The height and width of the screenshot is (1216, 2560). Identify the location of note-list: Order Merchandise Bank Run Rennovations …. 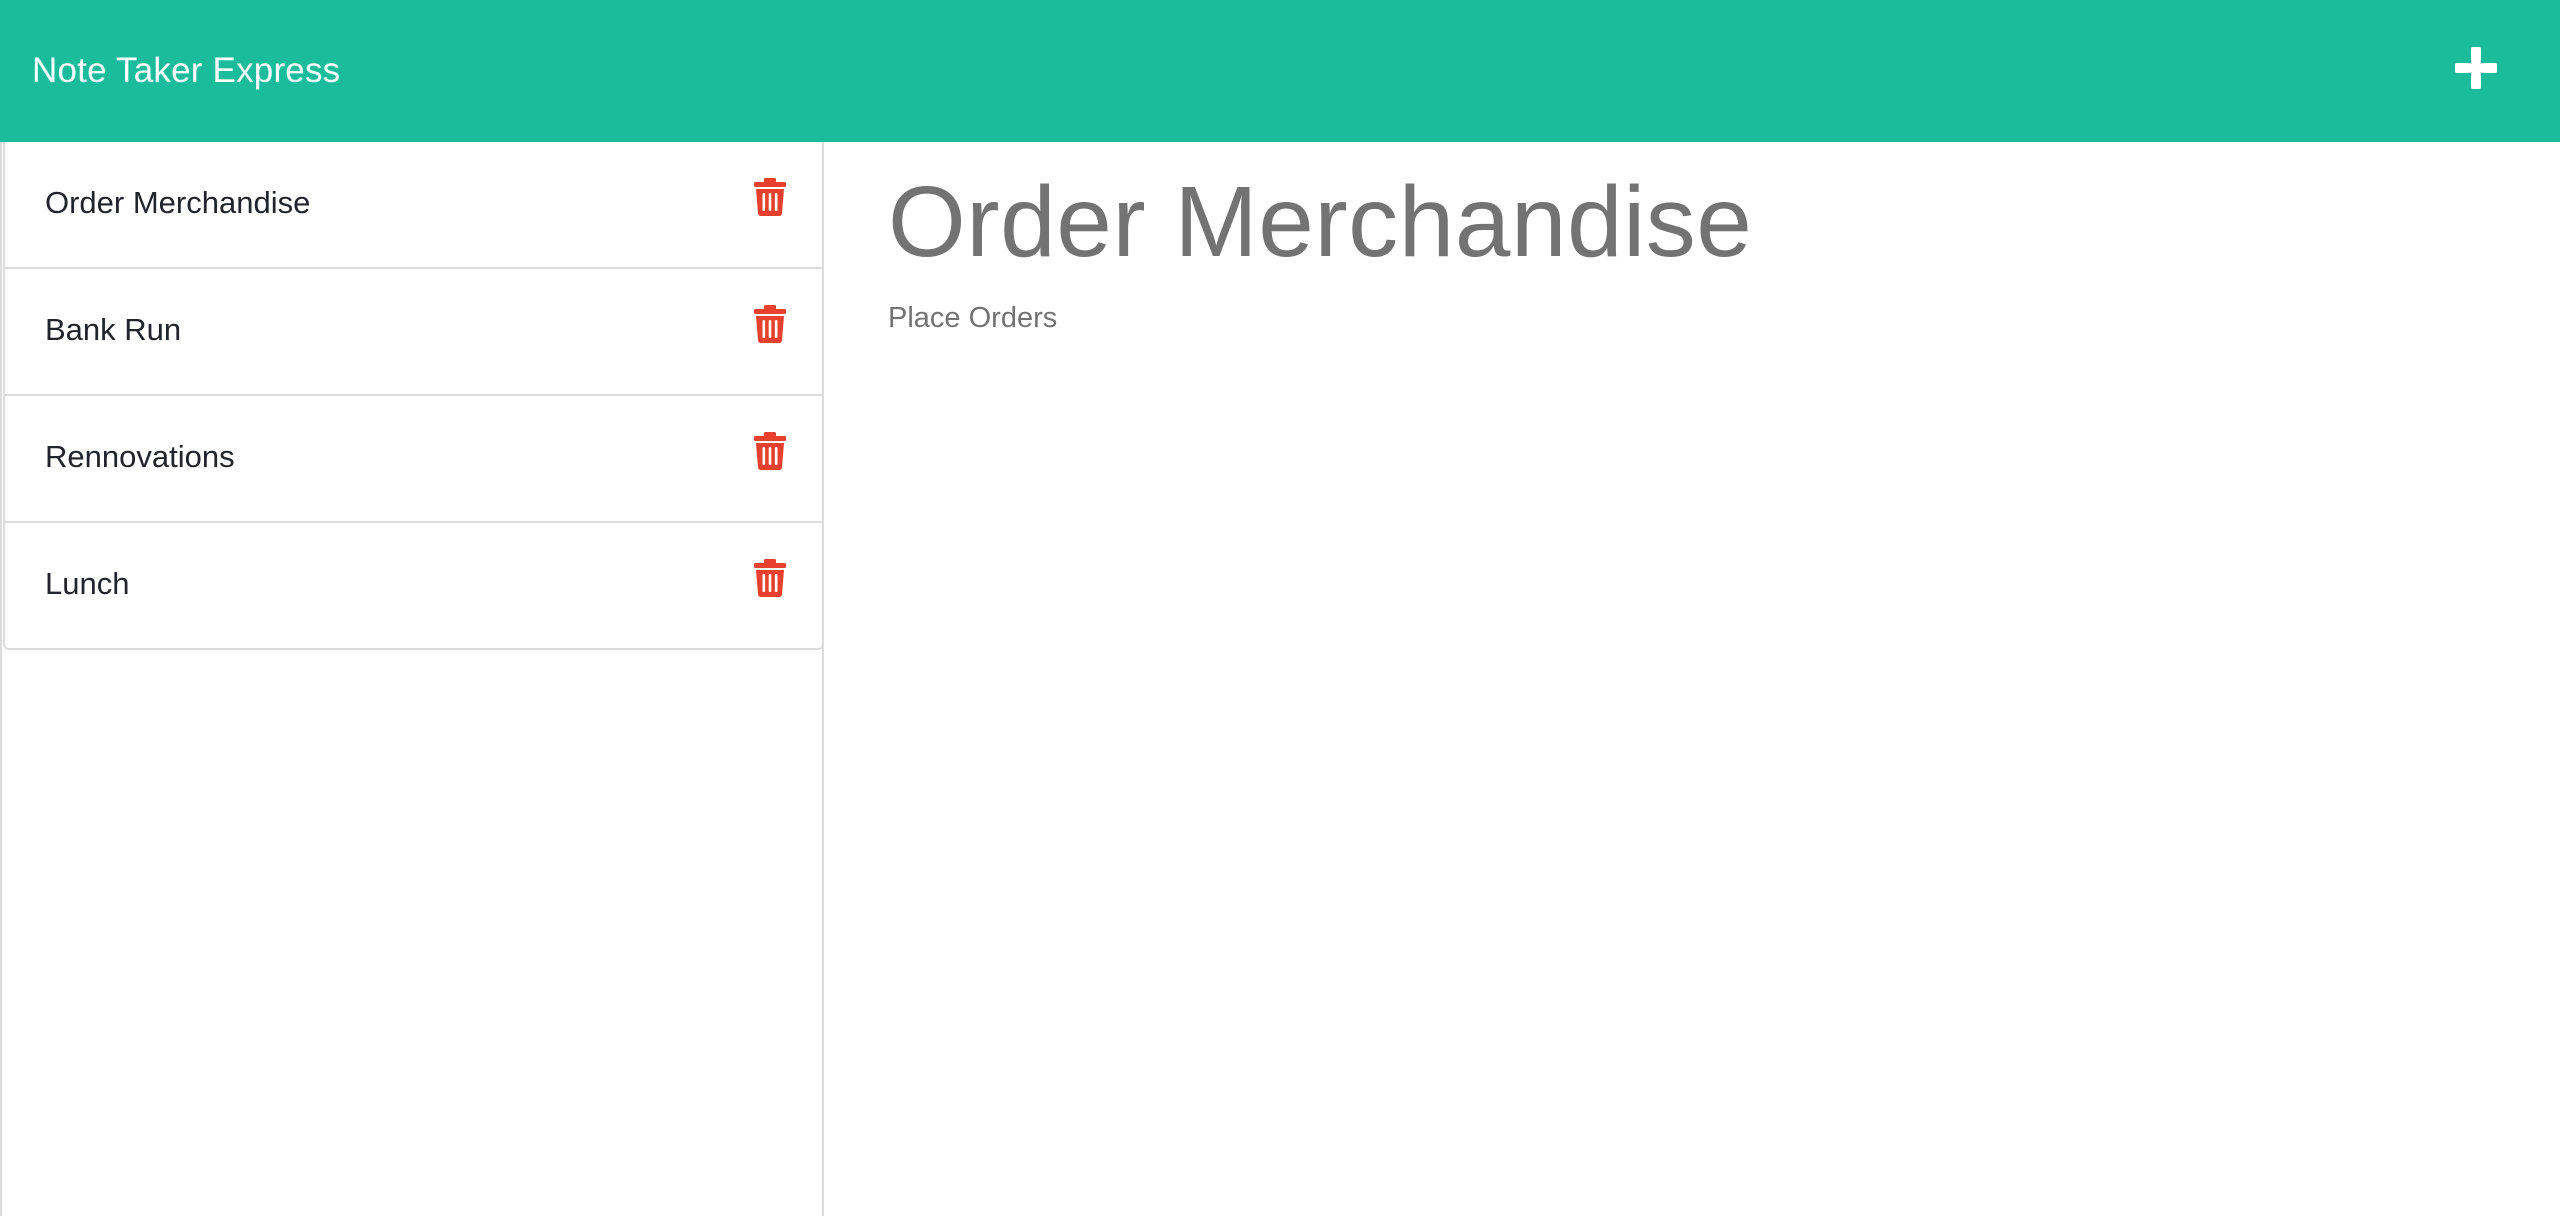
(413, 396).